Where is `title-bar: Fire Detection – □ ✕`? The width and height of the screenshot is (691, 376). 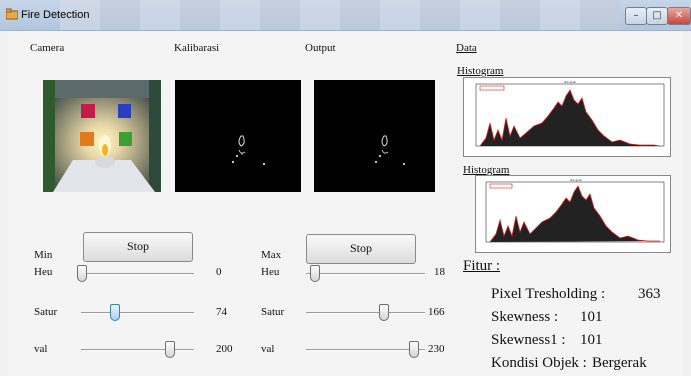 title-bar: Fire Detection – □ ✕ is located at coordinates (345, 15).